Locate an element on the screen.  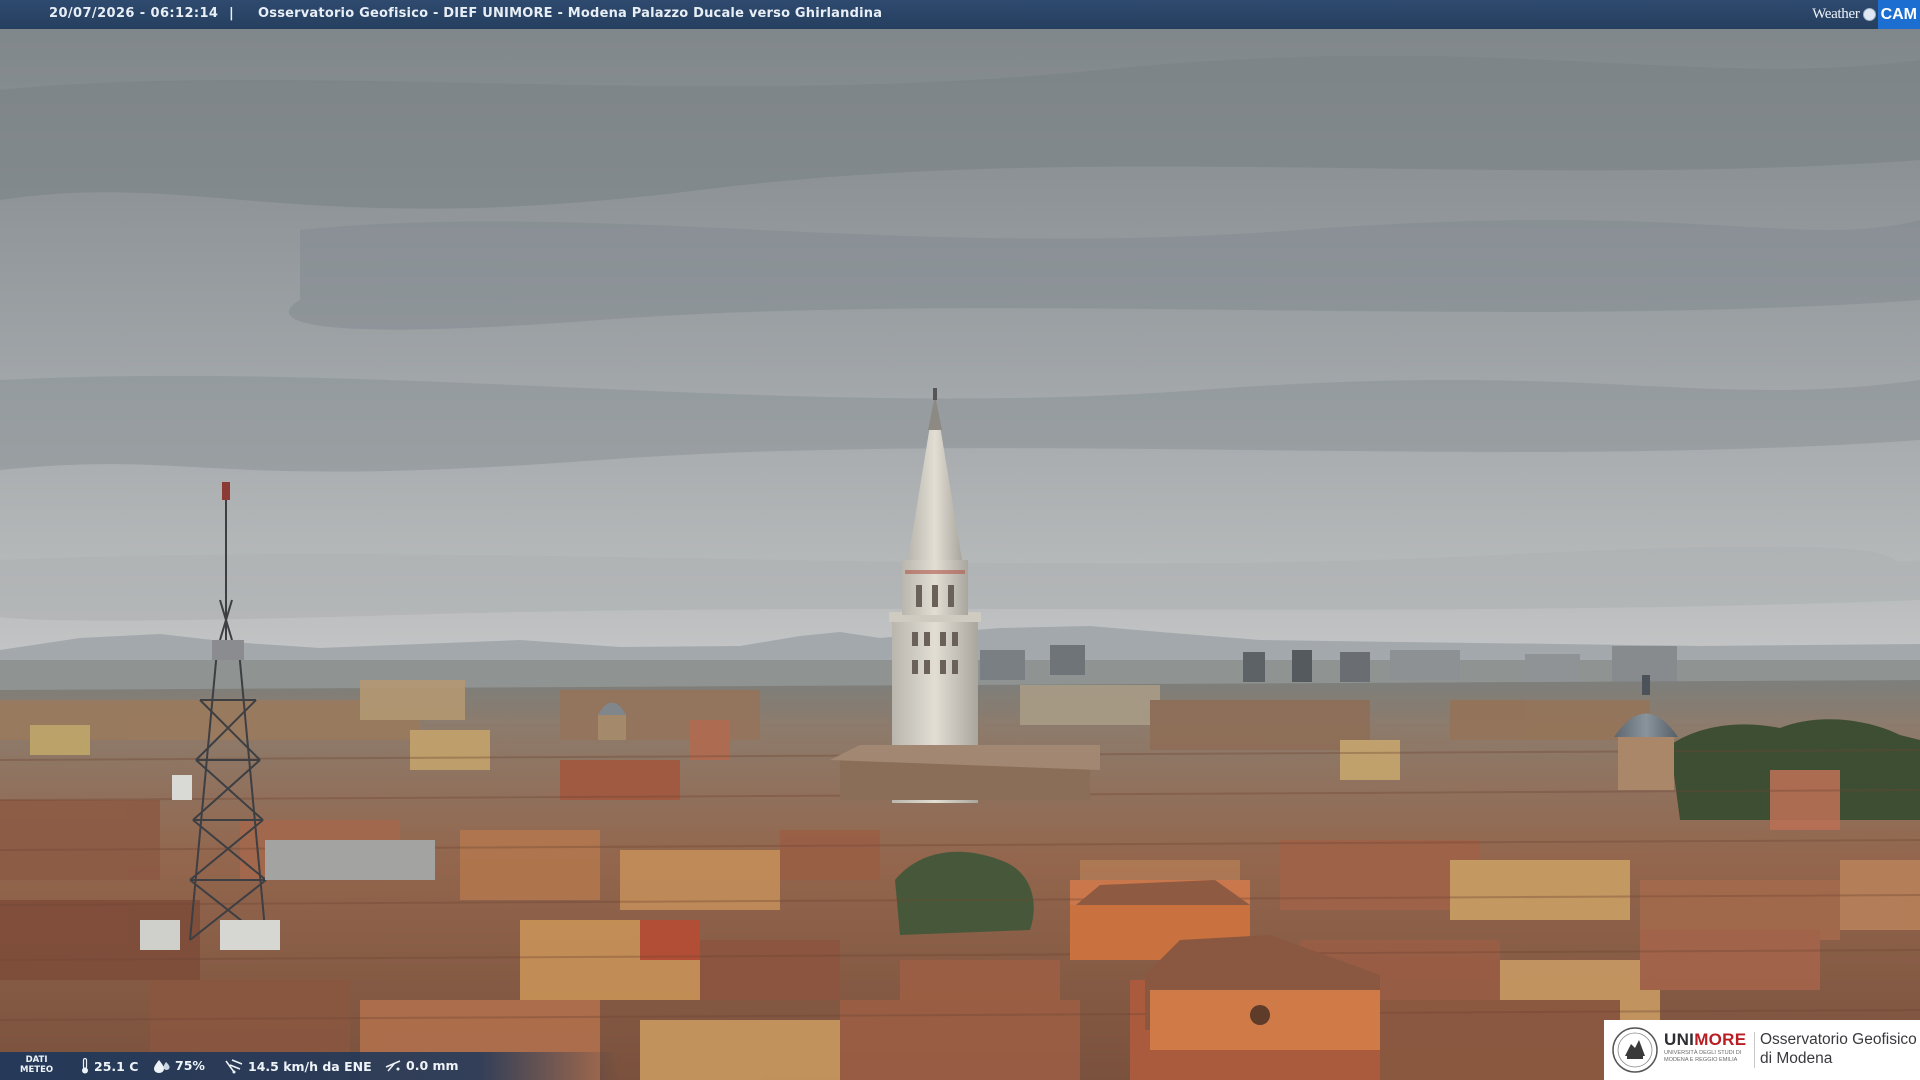
thermometer-icon is located at coordinates (85, 1066).